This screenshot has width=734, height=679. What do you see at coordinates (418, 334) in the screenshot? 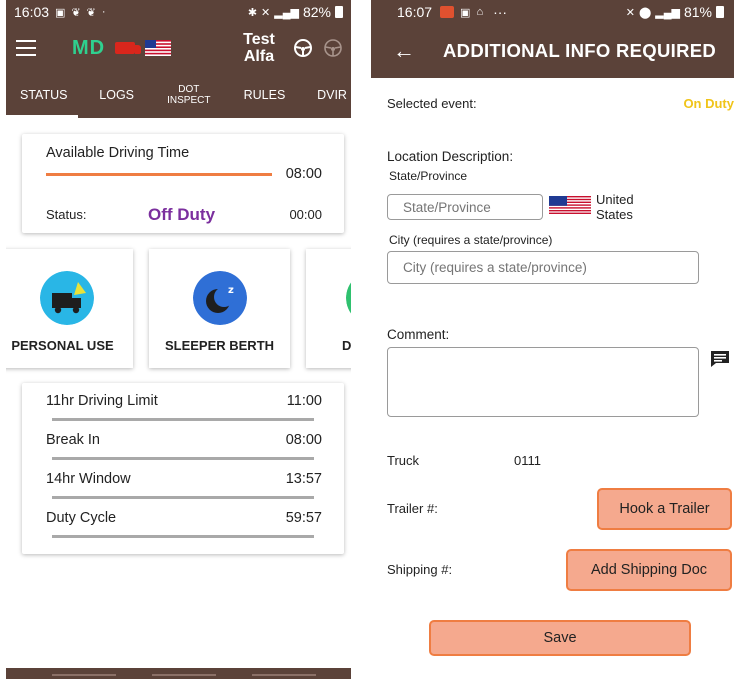
I see `comment-label: Comment:` at bounding box center [418, 334].